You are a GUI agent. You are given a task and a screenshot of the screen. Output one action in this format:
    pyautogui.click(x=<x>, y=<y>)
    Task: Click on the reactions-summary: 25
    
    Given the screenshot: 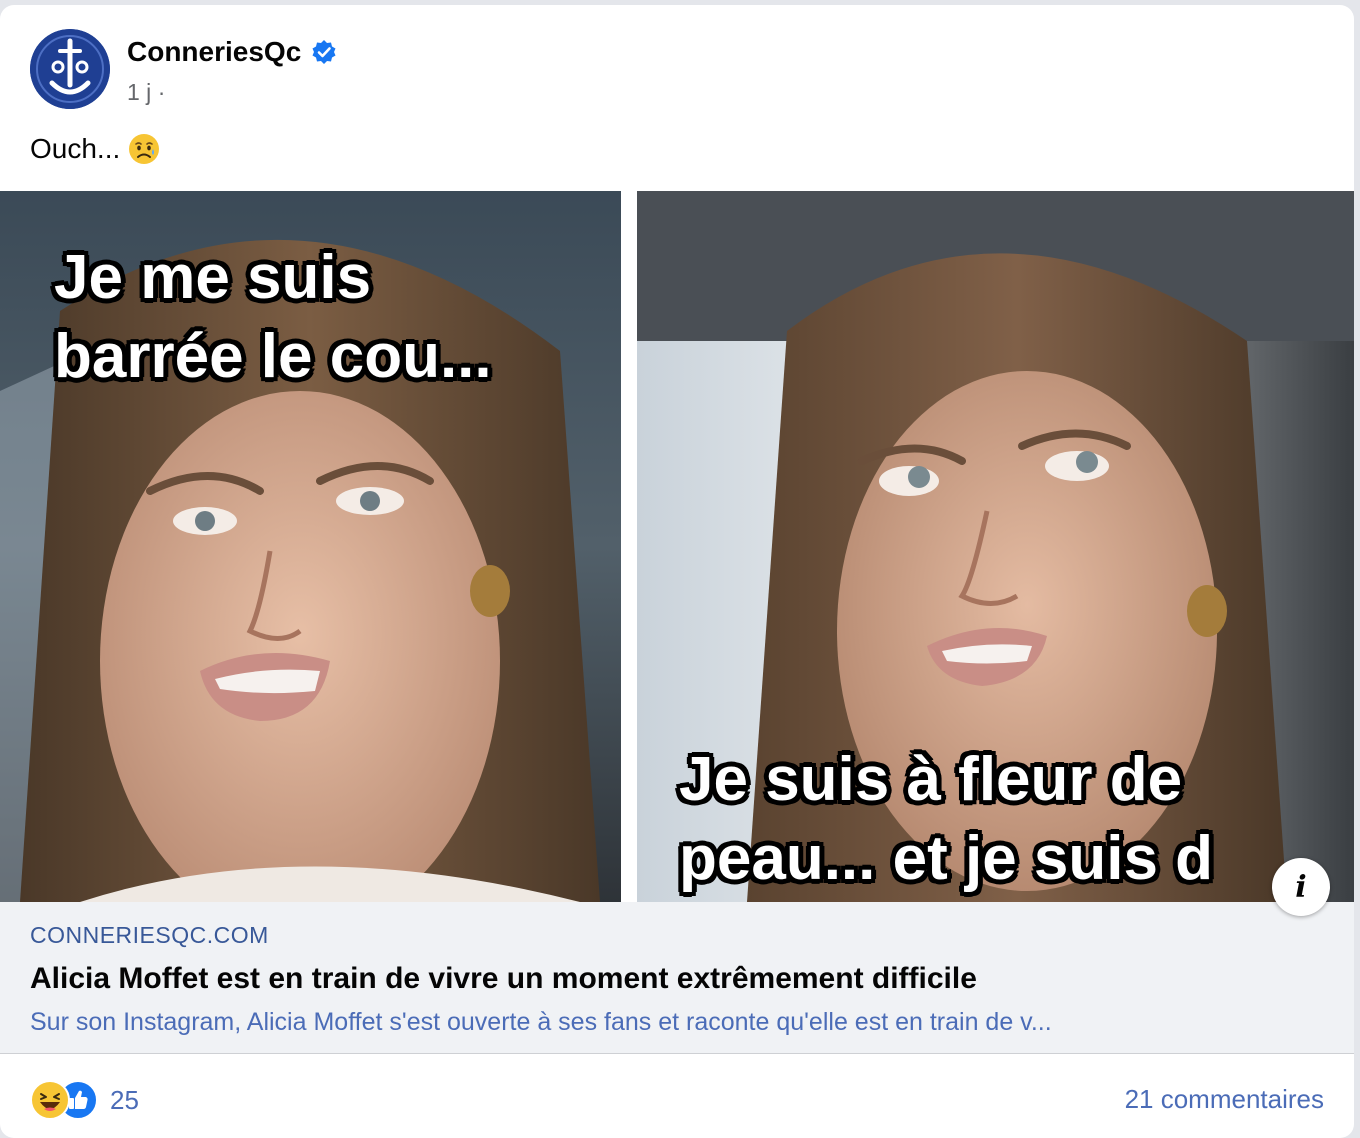 What is the action you would take?
    pyautogui.click(x=84, y=1100)
    